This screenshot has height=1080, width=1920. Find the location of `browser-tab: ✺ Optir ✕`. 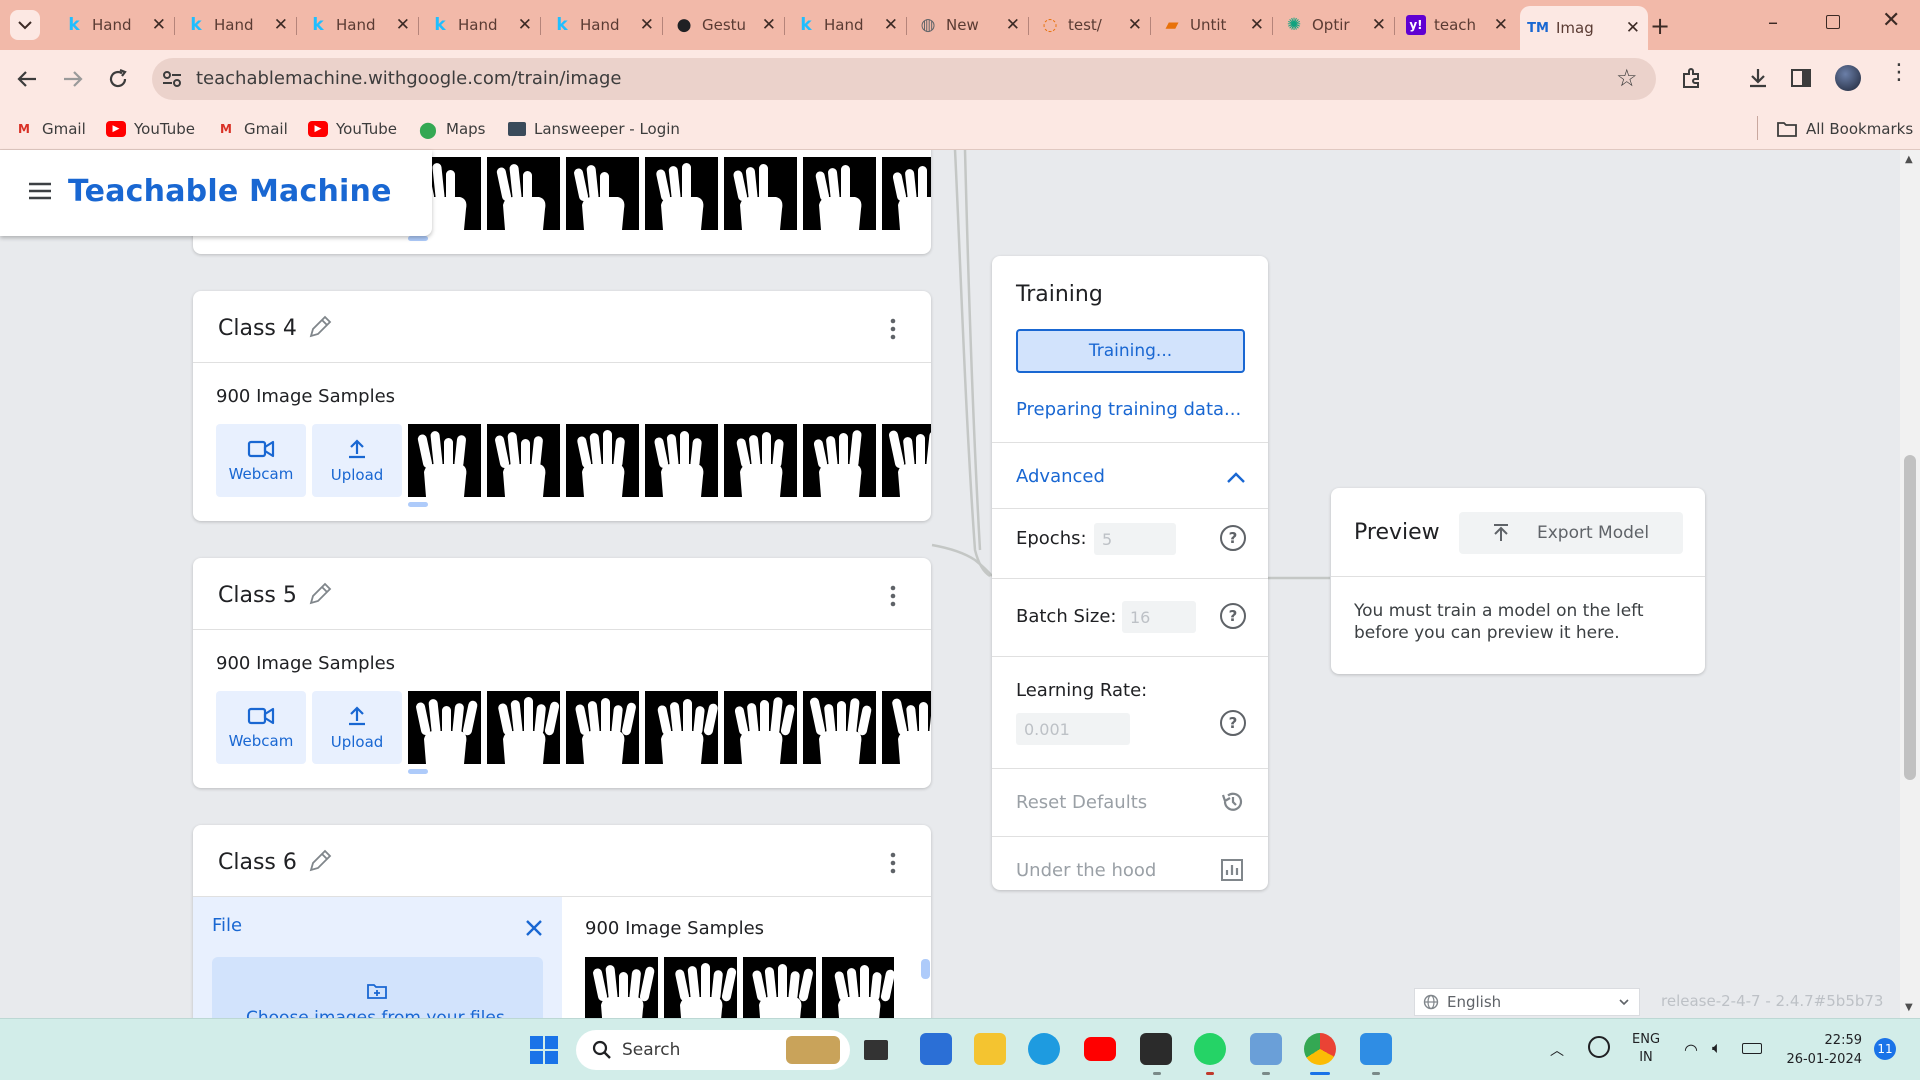

browser-tab: ✺ Optir ✕ is located at coordinates (1335, 25).